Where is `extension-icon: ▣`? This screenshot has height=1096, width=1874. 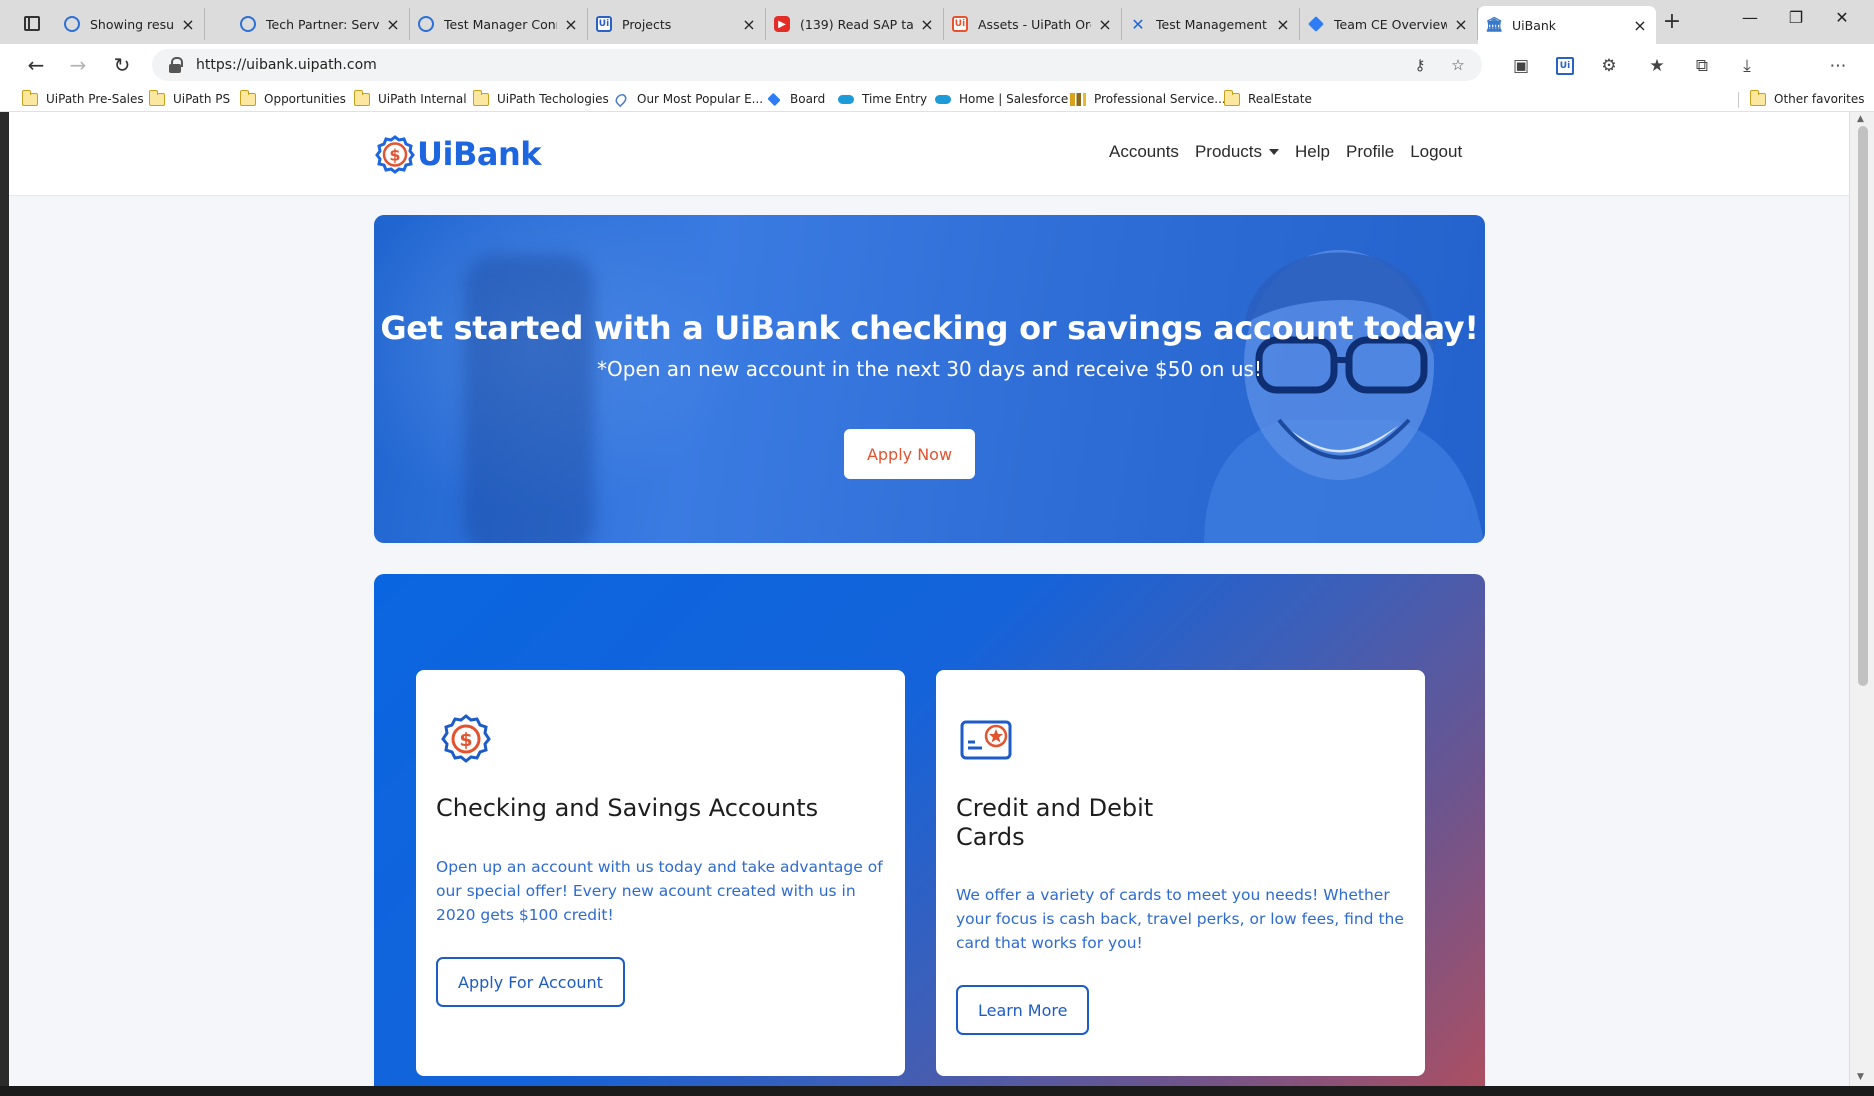 extension-icon: ▣ is located at coordinates (1521, 66).